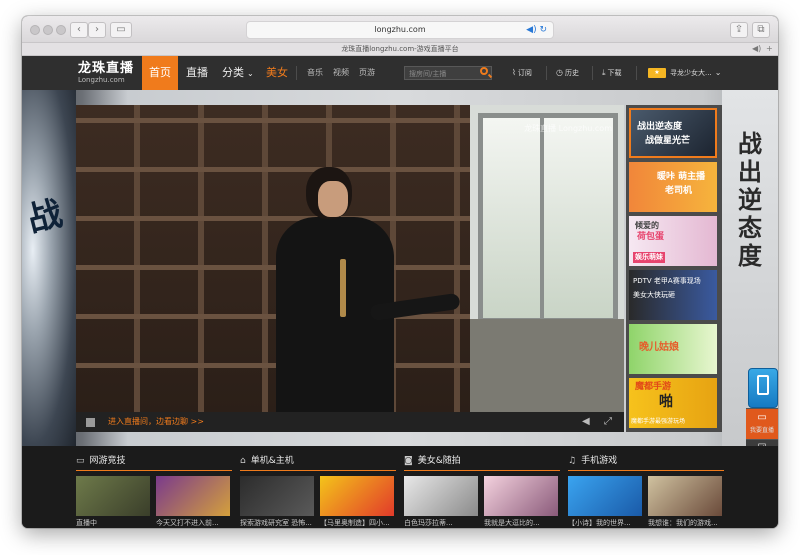 This screenshot has width=800, height=555. What do you see at coordinates (659, 347) in the screenshot?
I see `thumb-4-title: 晚儿姑娘` at bounding box center [659, 347].